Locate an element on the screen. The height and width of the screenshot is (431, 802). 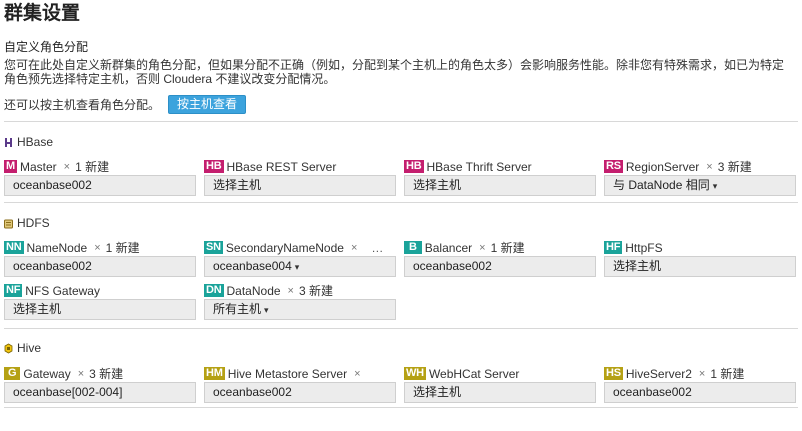
role-name: HBase REST Server is located at coordinates (281, 166).